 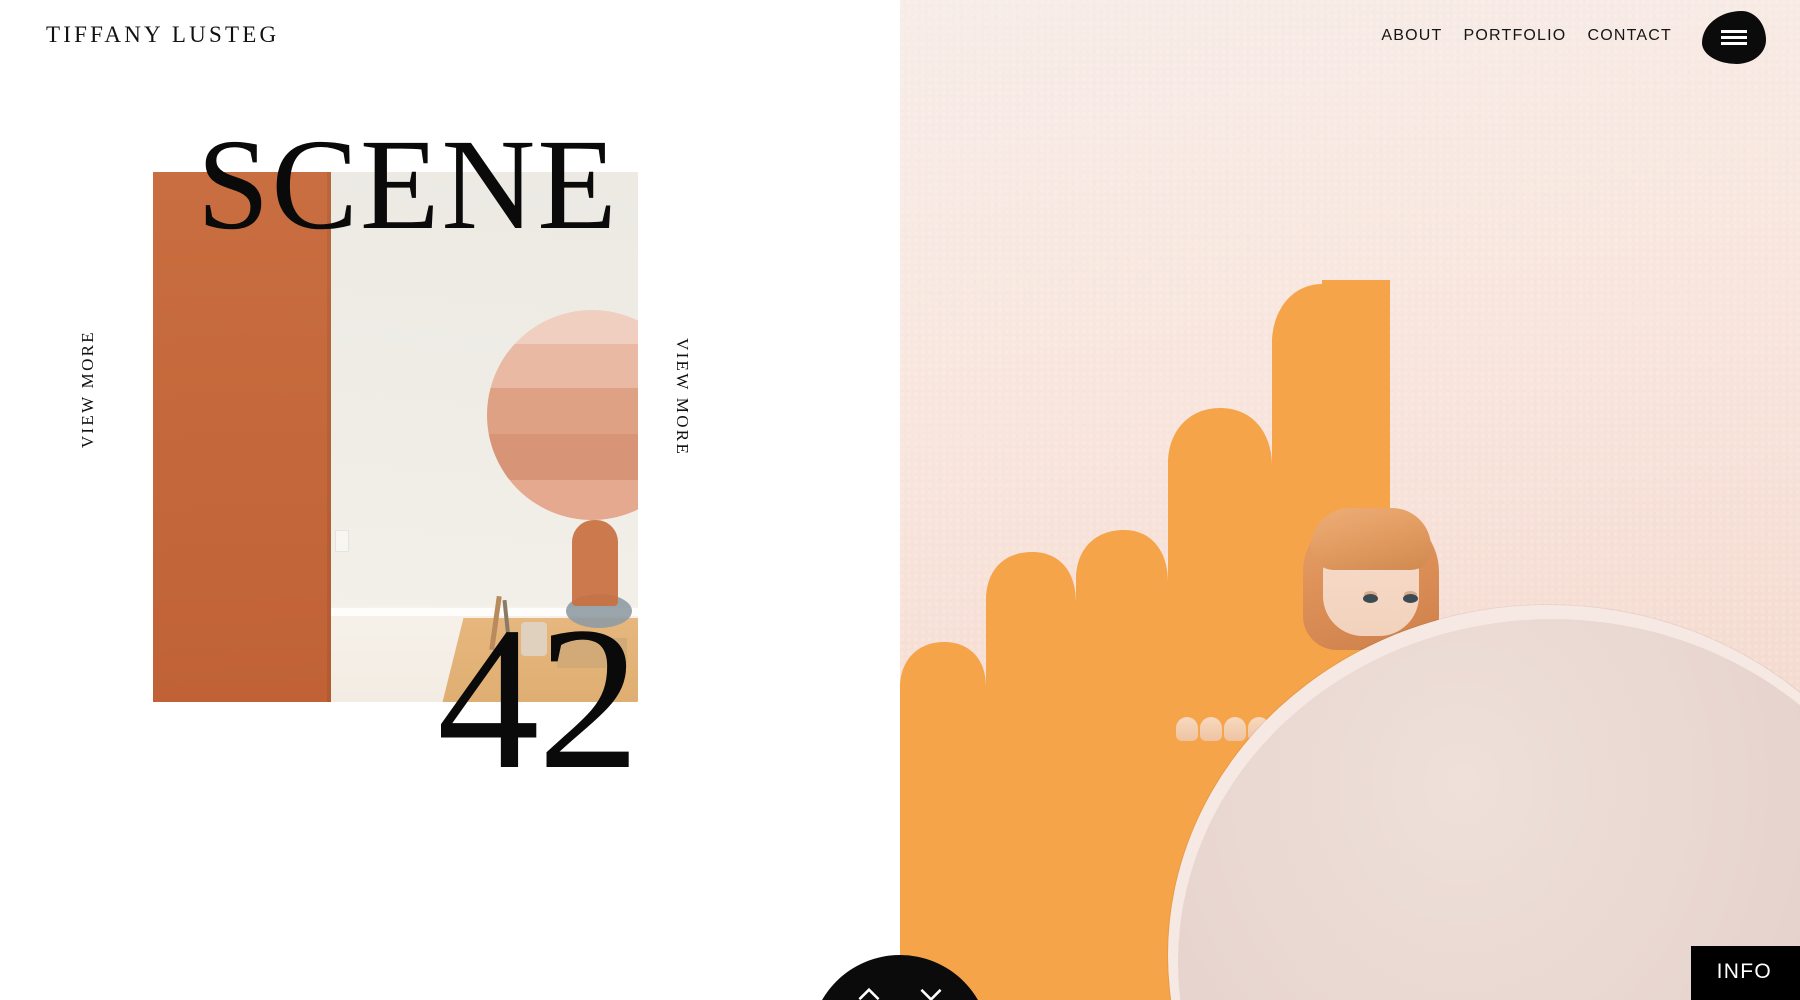 I want to click on pink-disc, so click(x=1484, y=802).